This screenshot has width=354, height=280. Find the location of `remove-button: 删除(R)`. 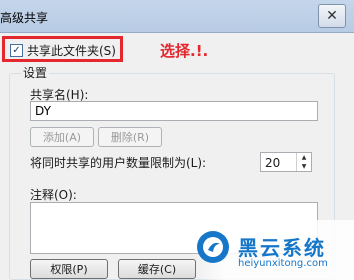

remove-button: 删除(R) is located at coordinates (130, 137).